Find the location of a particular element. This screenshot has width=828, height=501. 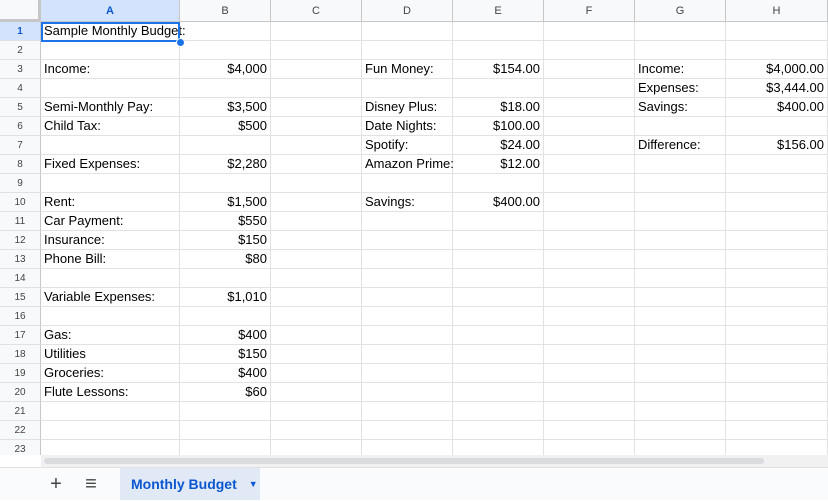

cell-f6 is located at coordinates (589, 126).